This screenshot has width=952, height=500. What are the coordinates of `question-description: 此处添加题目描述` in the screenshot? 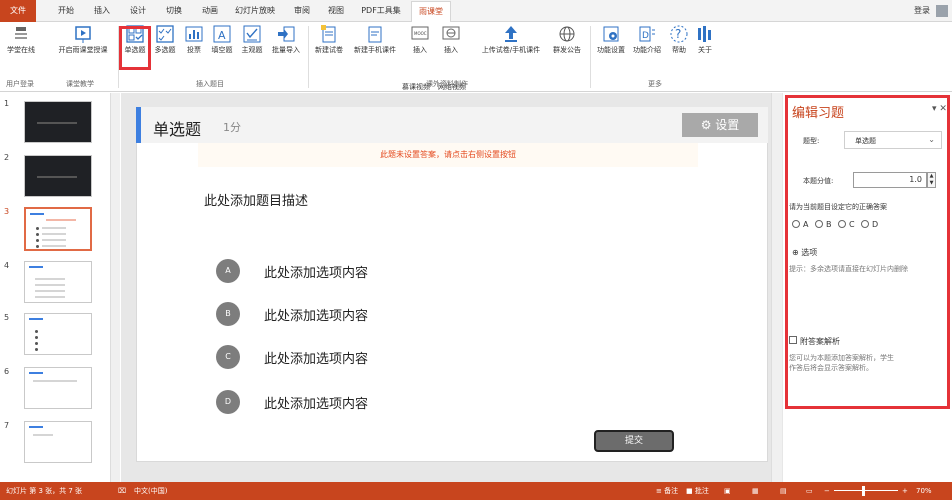 It's located at (256, 199).